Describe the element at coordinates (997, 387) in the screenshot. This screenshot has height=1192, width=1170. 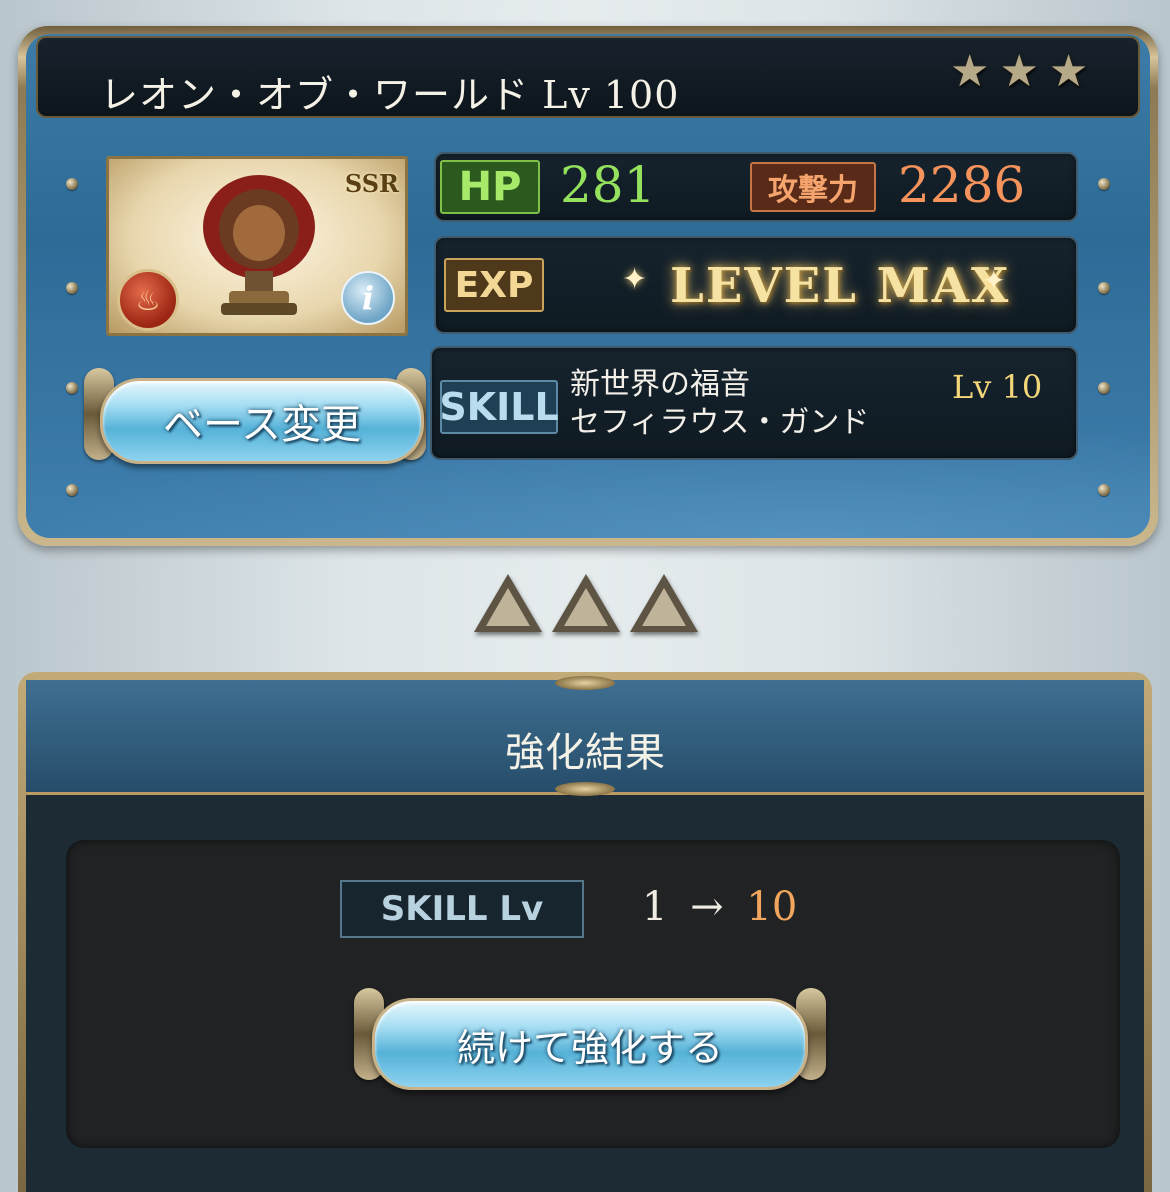
I see `skill-level: Lv 10` at that location.